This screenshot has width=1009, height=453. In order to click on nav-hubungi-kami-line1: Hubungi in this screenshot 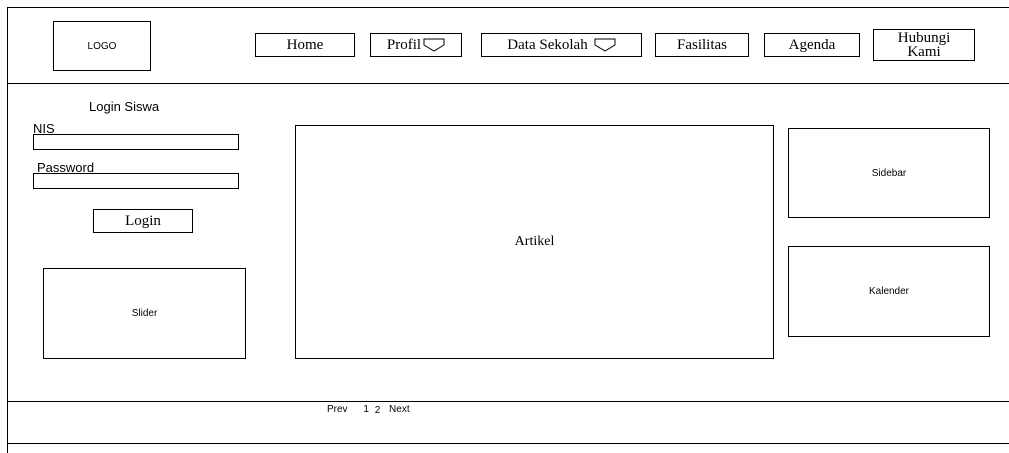, I will do `click(924, 38)`.